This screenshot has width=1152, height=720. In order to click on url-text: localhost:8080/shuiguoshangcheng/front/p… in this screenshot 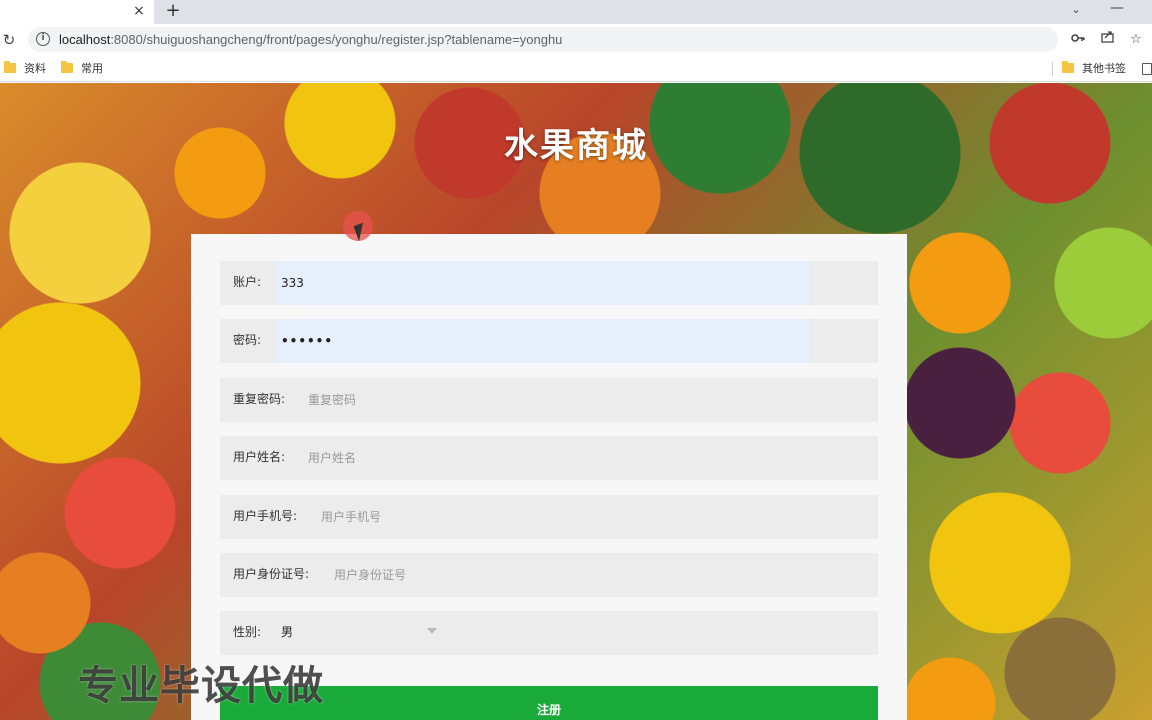, I will do `click(310, 39)`.